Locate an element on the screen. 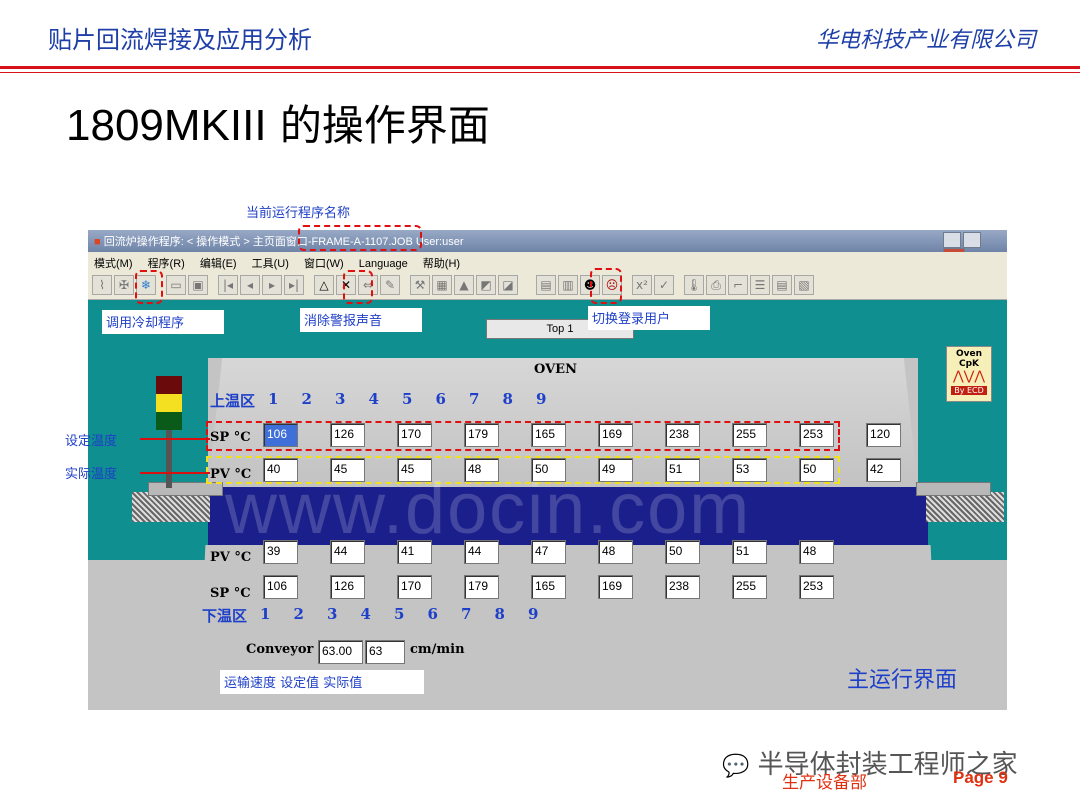 This screenshot has height=810, width=1080. lower-sp-field-zone-9: 253 is located at coordinates (816, 587).